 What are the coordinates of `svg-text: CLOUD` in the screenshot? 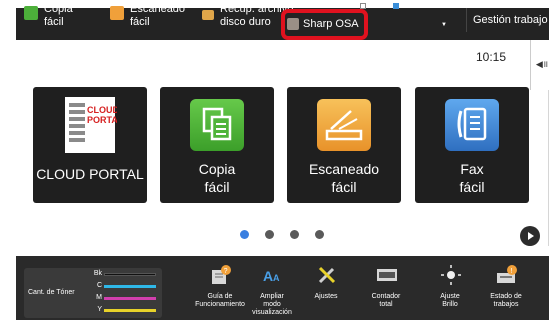 It's located at (102, 110).